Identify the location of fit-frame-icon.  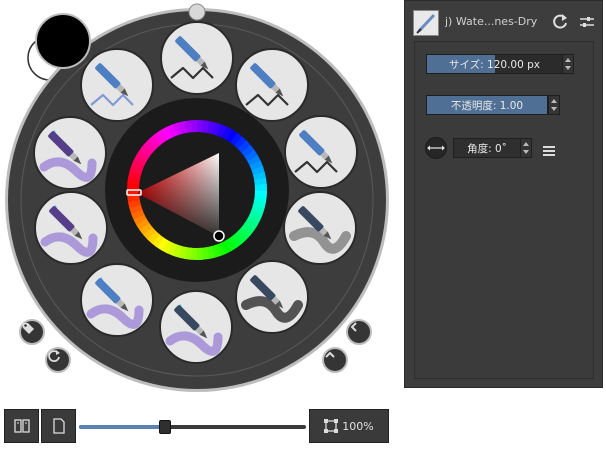
(331, 426).